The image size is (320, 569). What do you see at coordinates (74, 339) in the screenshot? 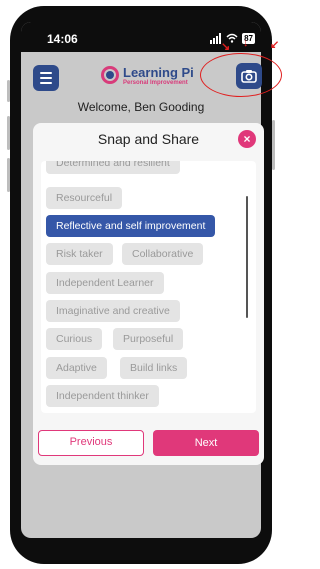
I see `chip-option: Curious` at bounding box center [74, 339].